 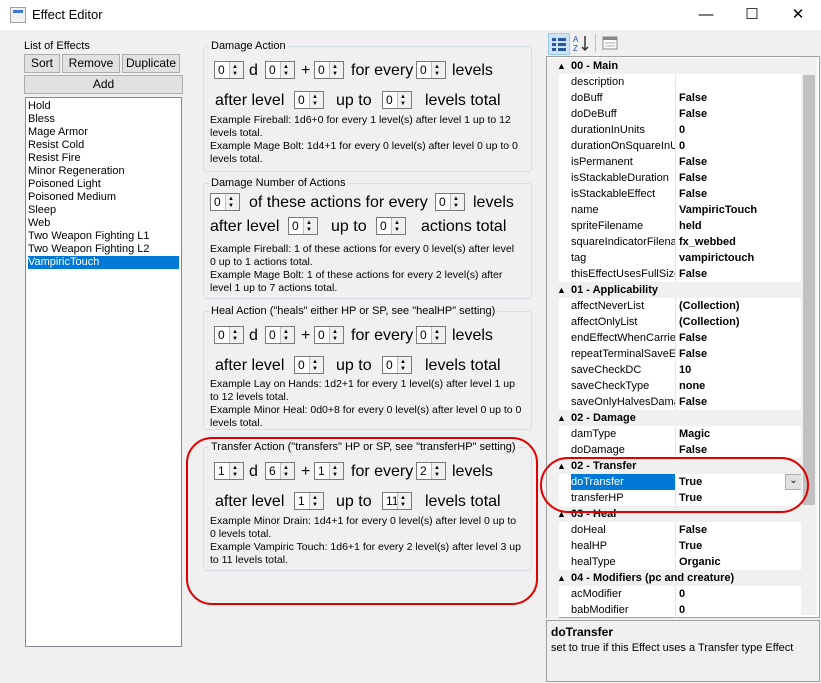 I want to click on transfer-after-level-spinner: 1 ▲ ▼, so click(x=309, y=501).